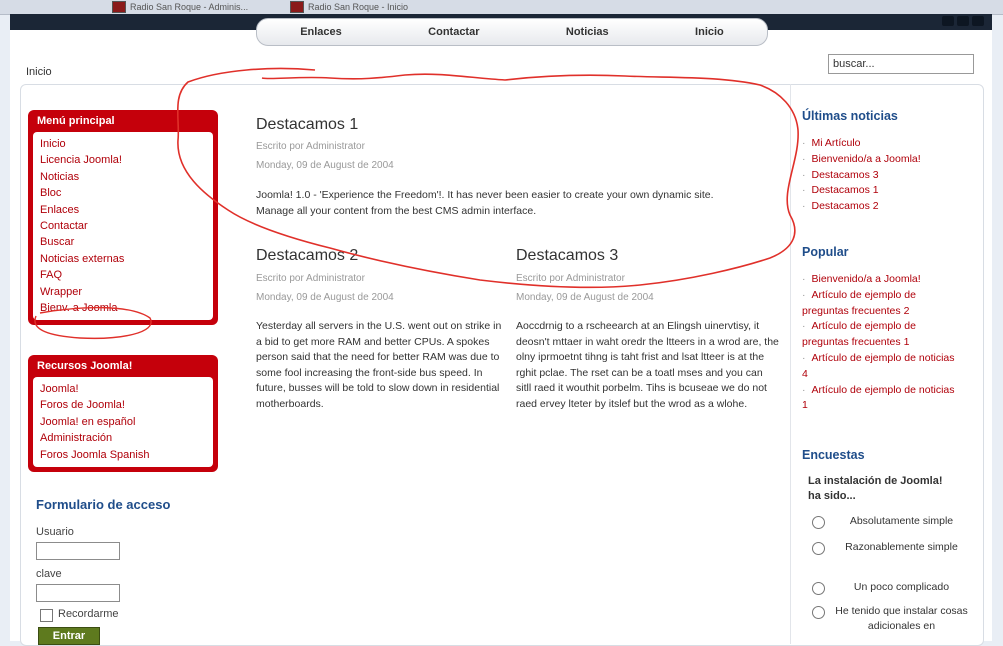 The image size is (1003, 646). I want to click on remember-checkbox, so click(46, 615).